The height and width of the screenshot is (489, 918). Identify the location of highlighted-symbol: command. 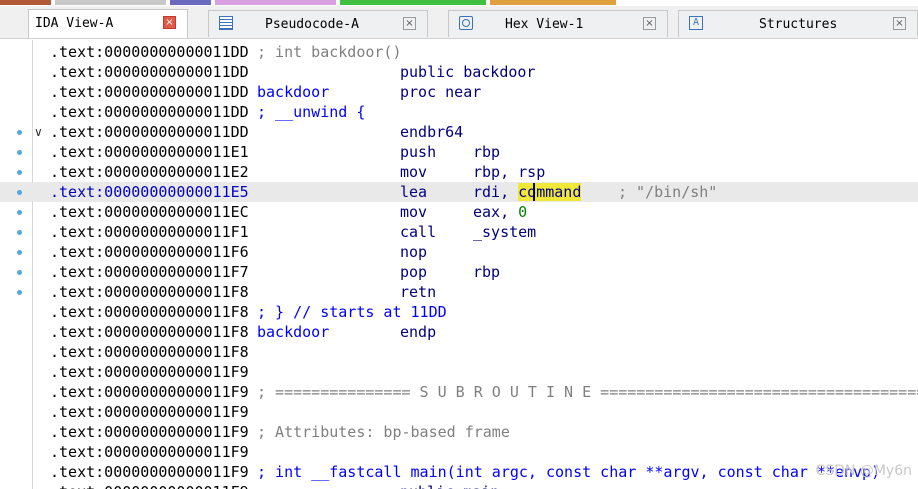
(550, 192).